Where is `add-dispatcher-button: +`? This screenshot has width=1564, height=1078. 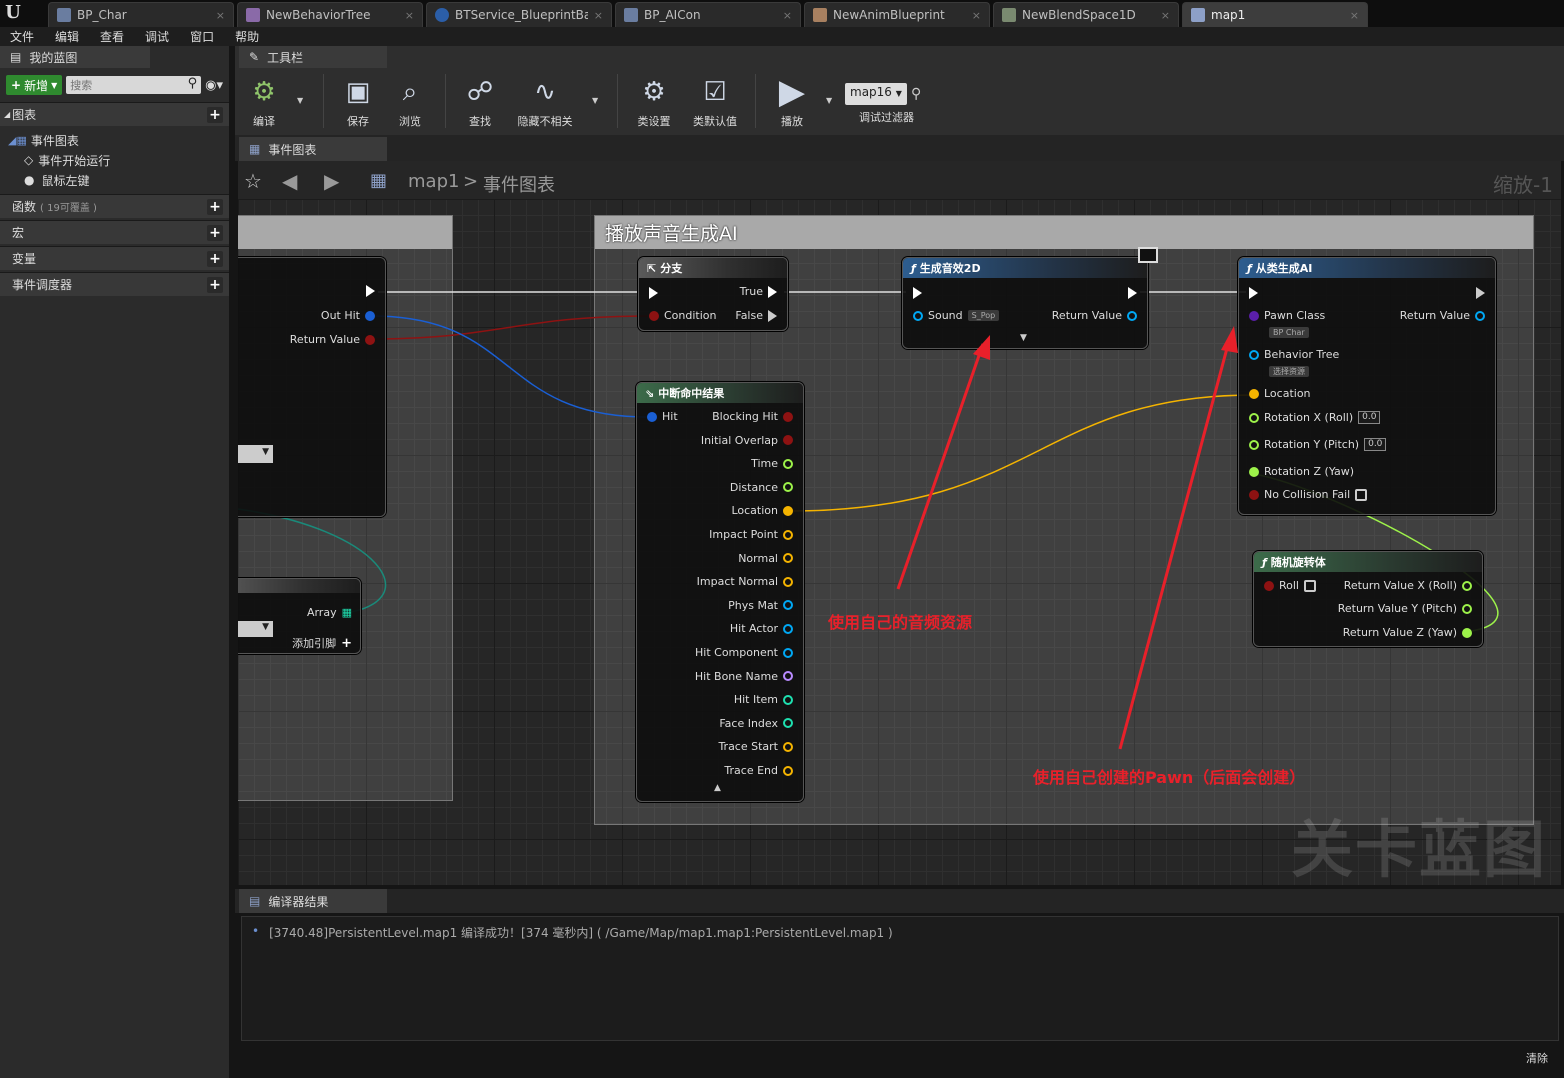
add-dispatcher-button: + is located at coordinates (215, 285).